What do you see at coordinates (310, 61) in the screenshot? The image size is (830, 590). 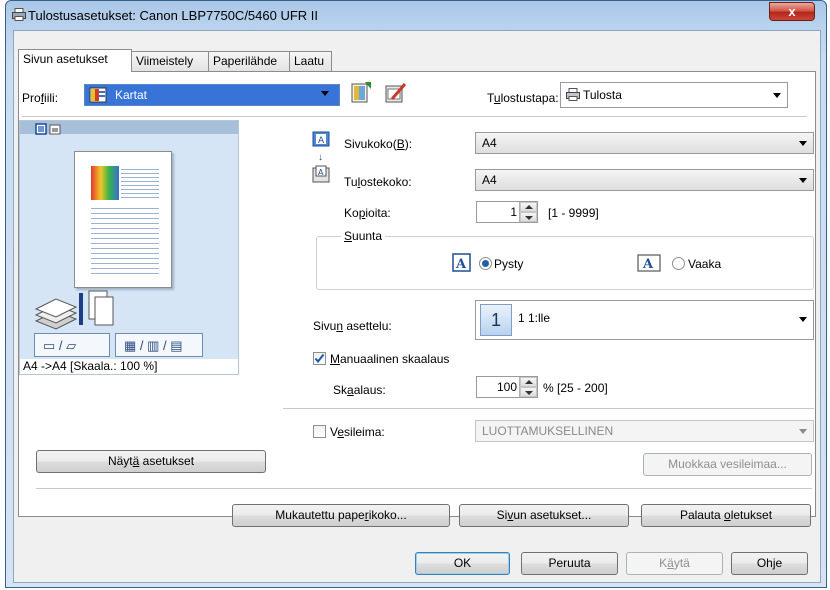 I see `tab-quality: Laatu` at bounding box center [310, 61].